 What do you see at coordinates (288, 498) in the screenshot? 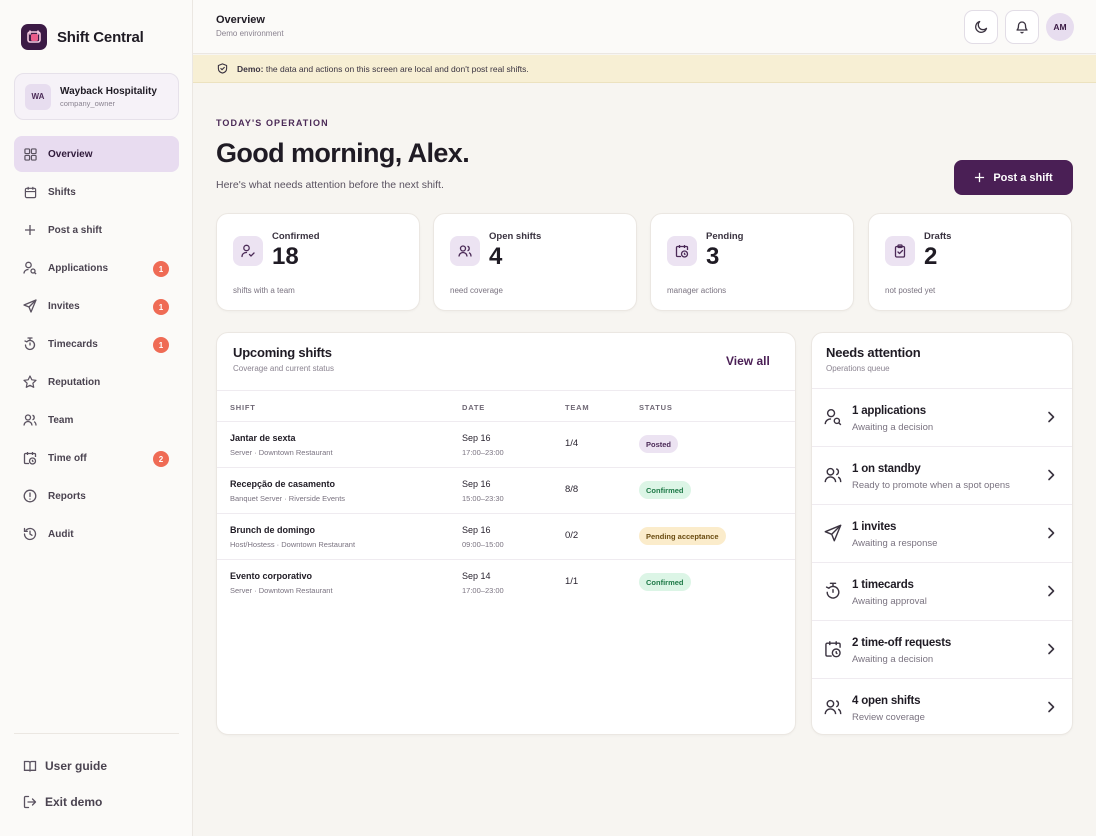
I see `shift-role: Banquet Server · Riverside Events` at bounding box center [288, 498].